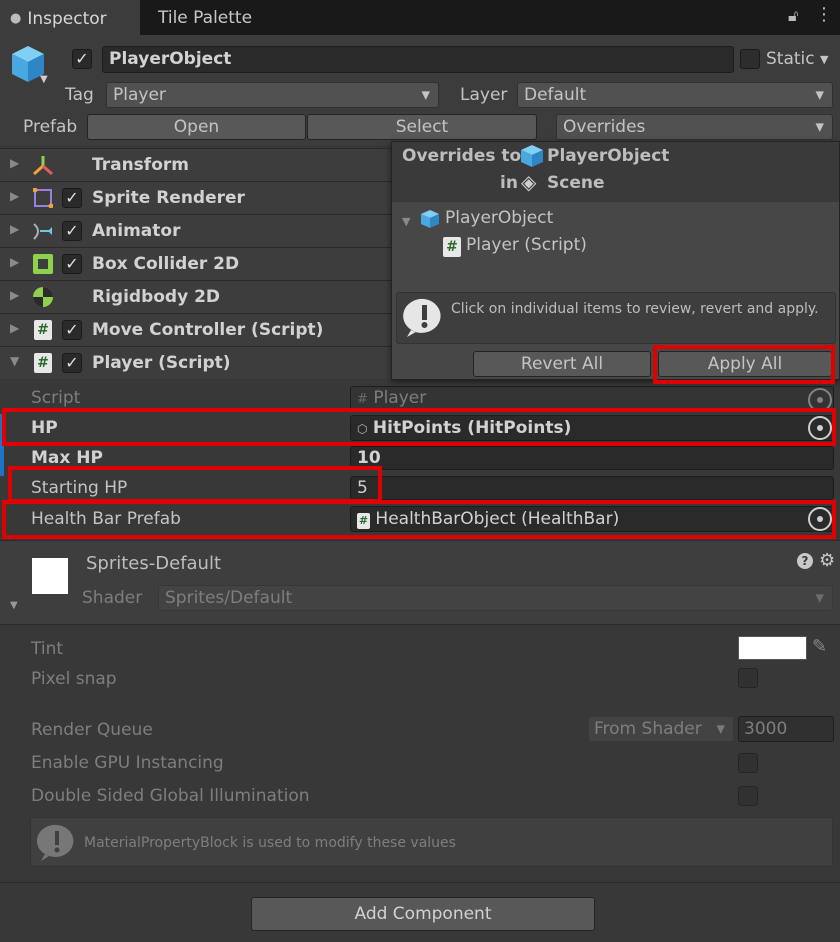 This screenshot has width=840, height=942. I want to click on popup-title-scene: Scene, so click(576, 183).